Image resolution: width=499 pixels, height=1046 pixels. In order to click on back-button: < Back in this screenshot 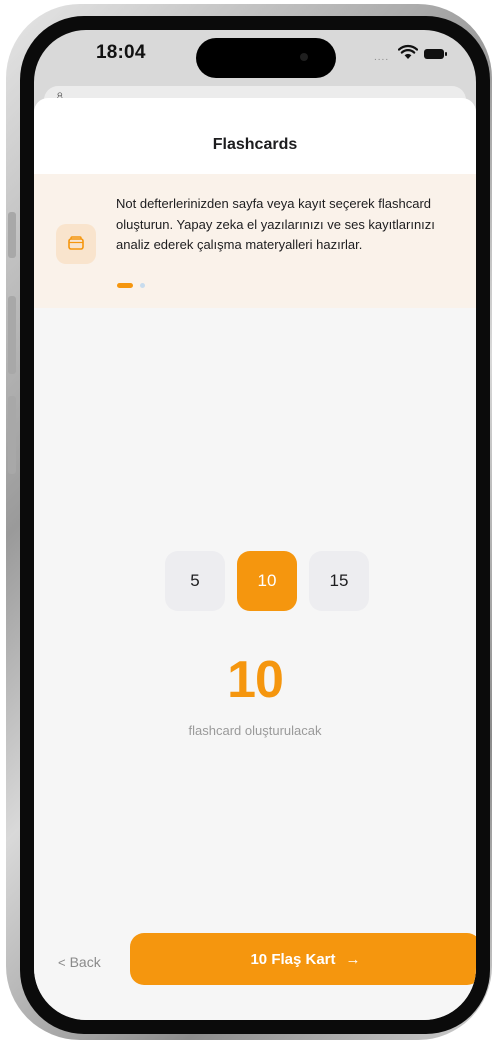, I will do `click(79, 962)`.